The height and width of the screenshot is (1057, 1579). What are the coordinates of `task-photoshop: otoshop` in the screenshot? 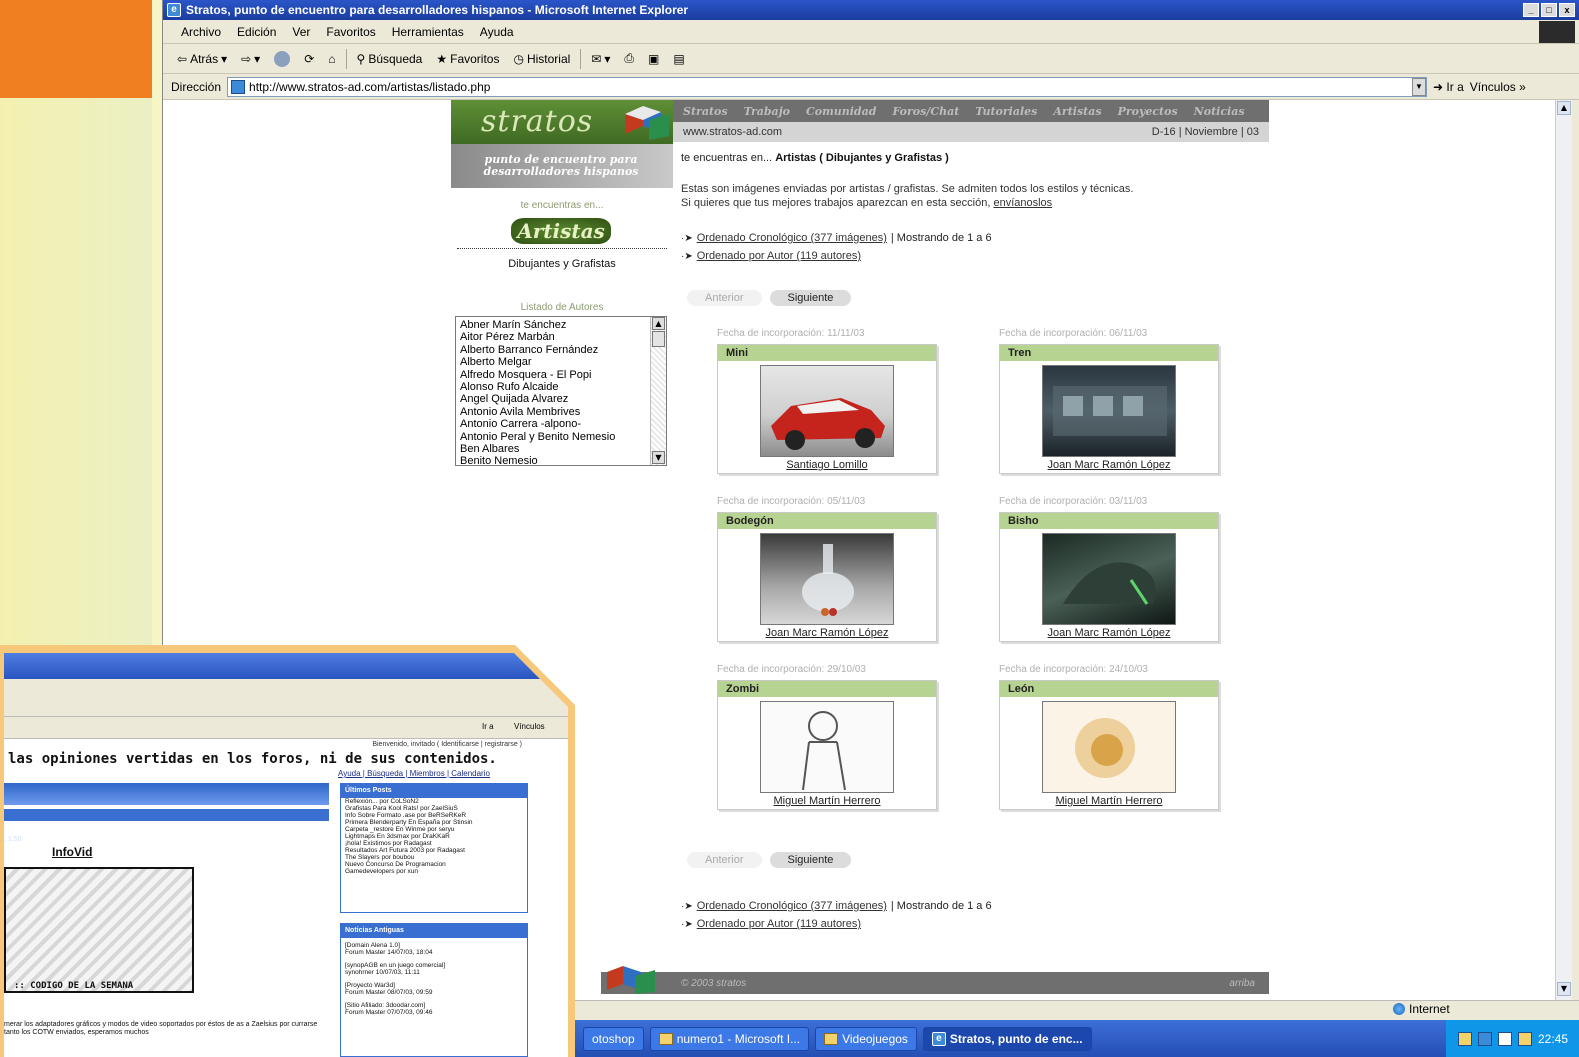 It's located at (613, 1038).